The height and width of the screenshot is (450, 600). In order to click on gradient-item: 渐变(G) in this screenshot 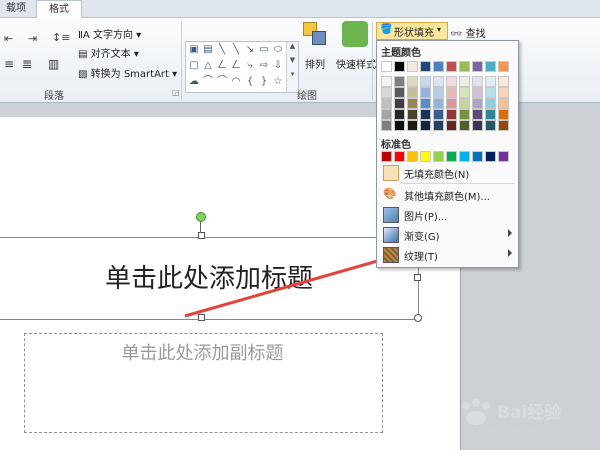, I will do `click(447, 234)`.